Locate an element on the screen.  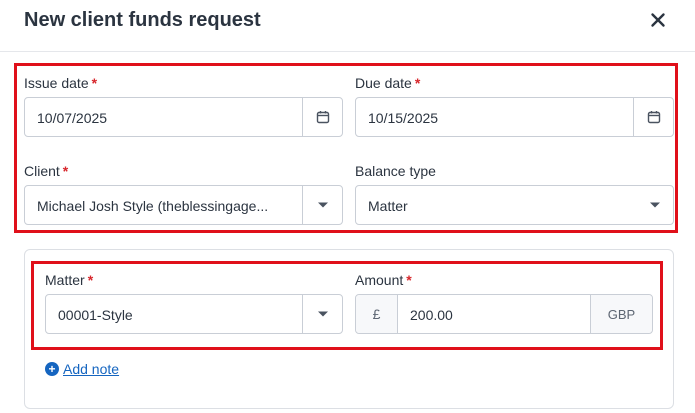
add-note-link: + Add note is located at coordinates (82, 369).